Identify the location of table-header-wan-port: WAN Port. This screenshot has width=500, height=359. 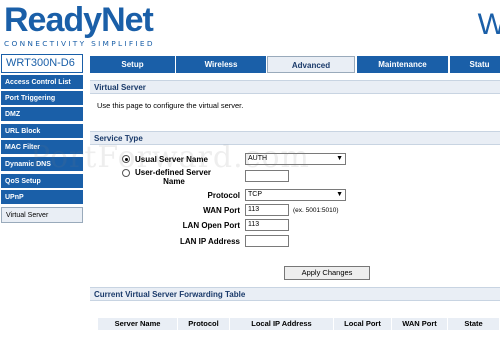
(420, 324).